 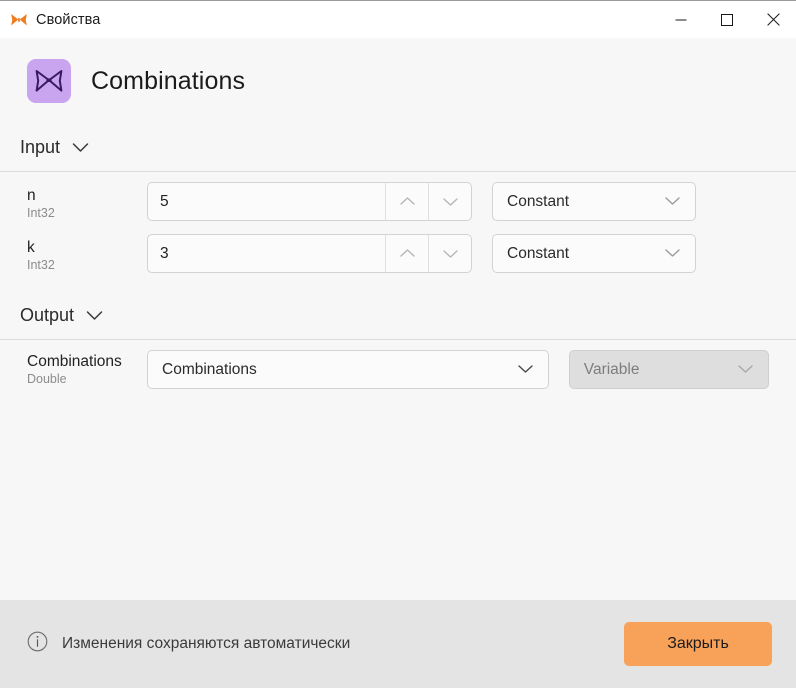 What do you see at coordinates (698, 644) in the screenshot?
I see `close-button: Закрыть` at bounding box center [698, 644].